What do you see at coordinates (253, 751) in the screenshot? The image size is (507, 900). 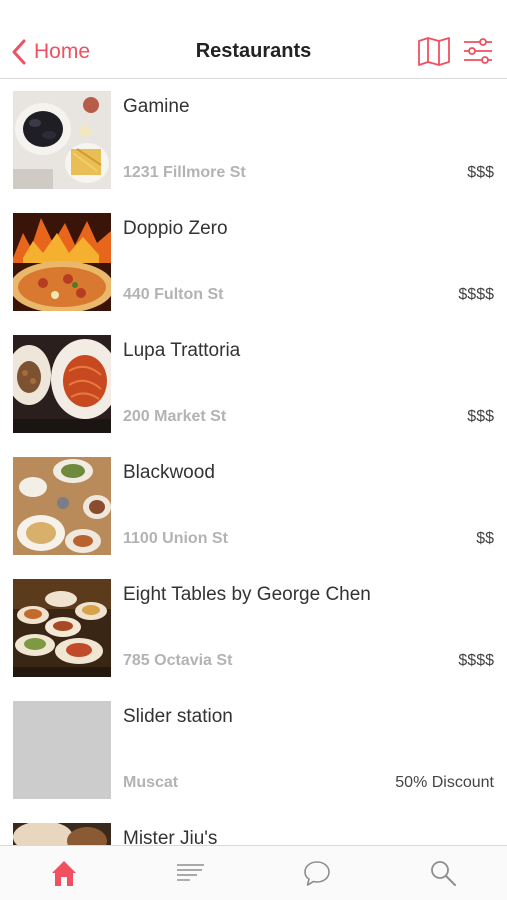 I see `list-item: Slider station Muscat 50% Discount` at bounding box center [253, 751].